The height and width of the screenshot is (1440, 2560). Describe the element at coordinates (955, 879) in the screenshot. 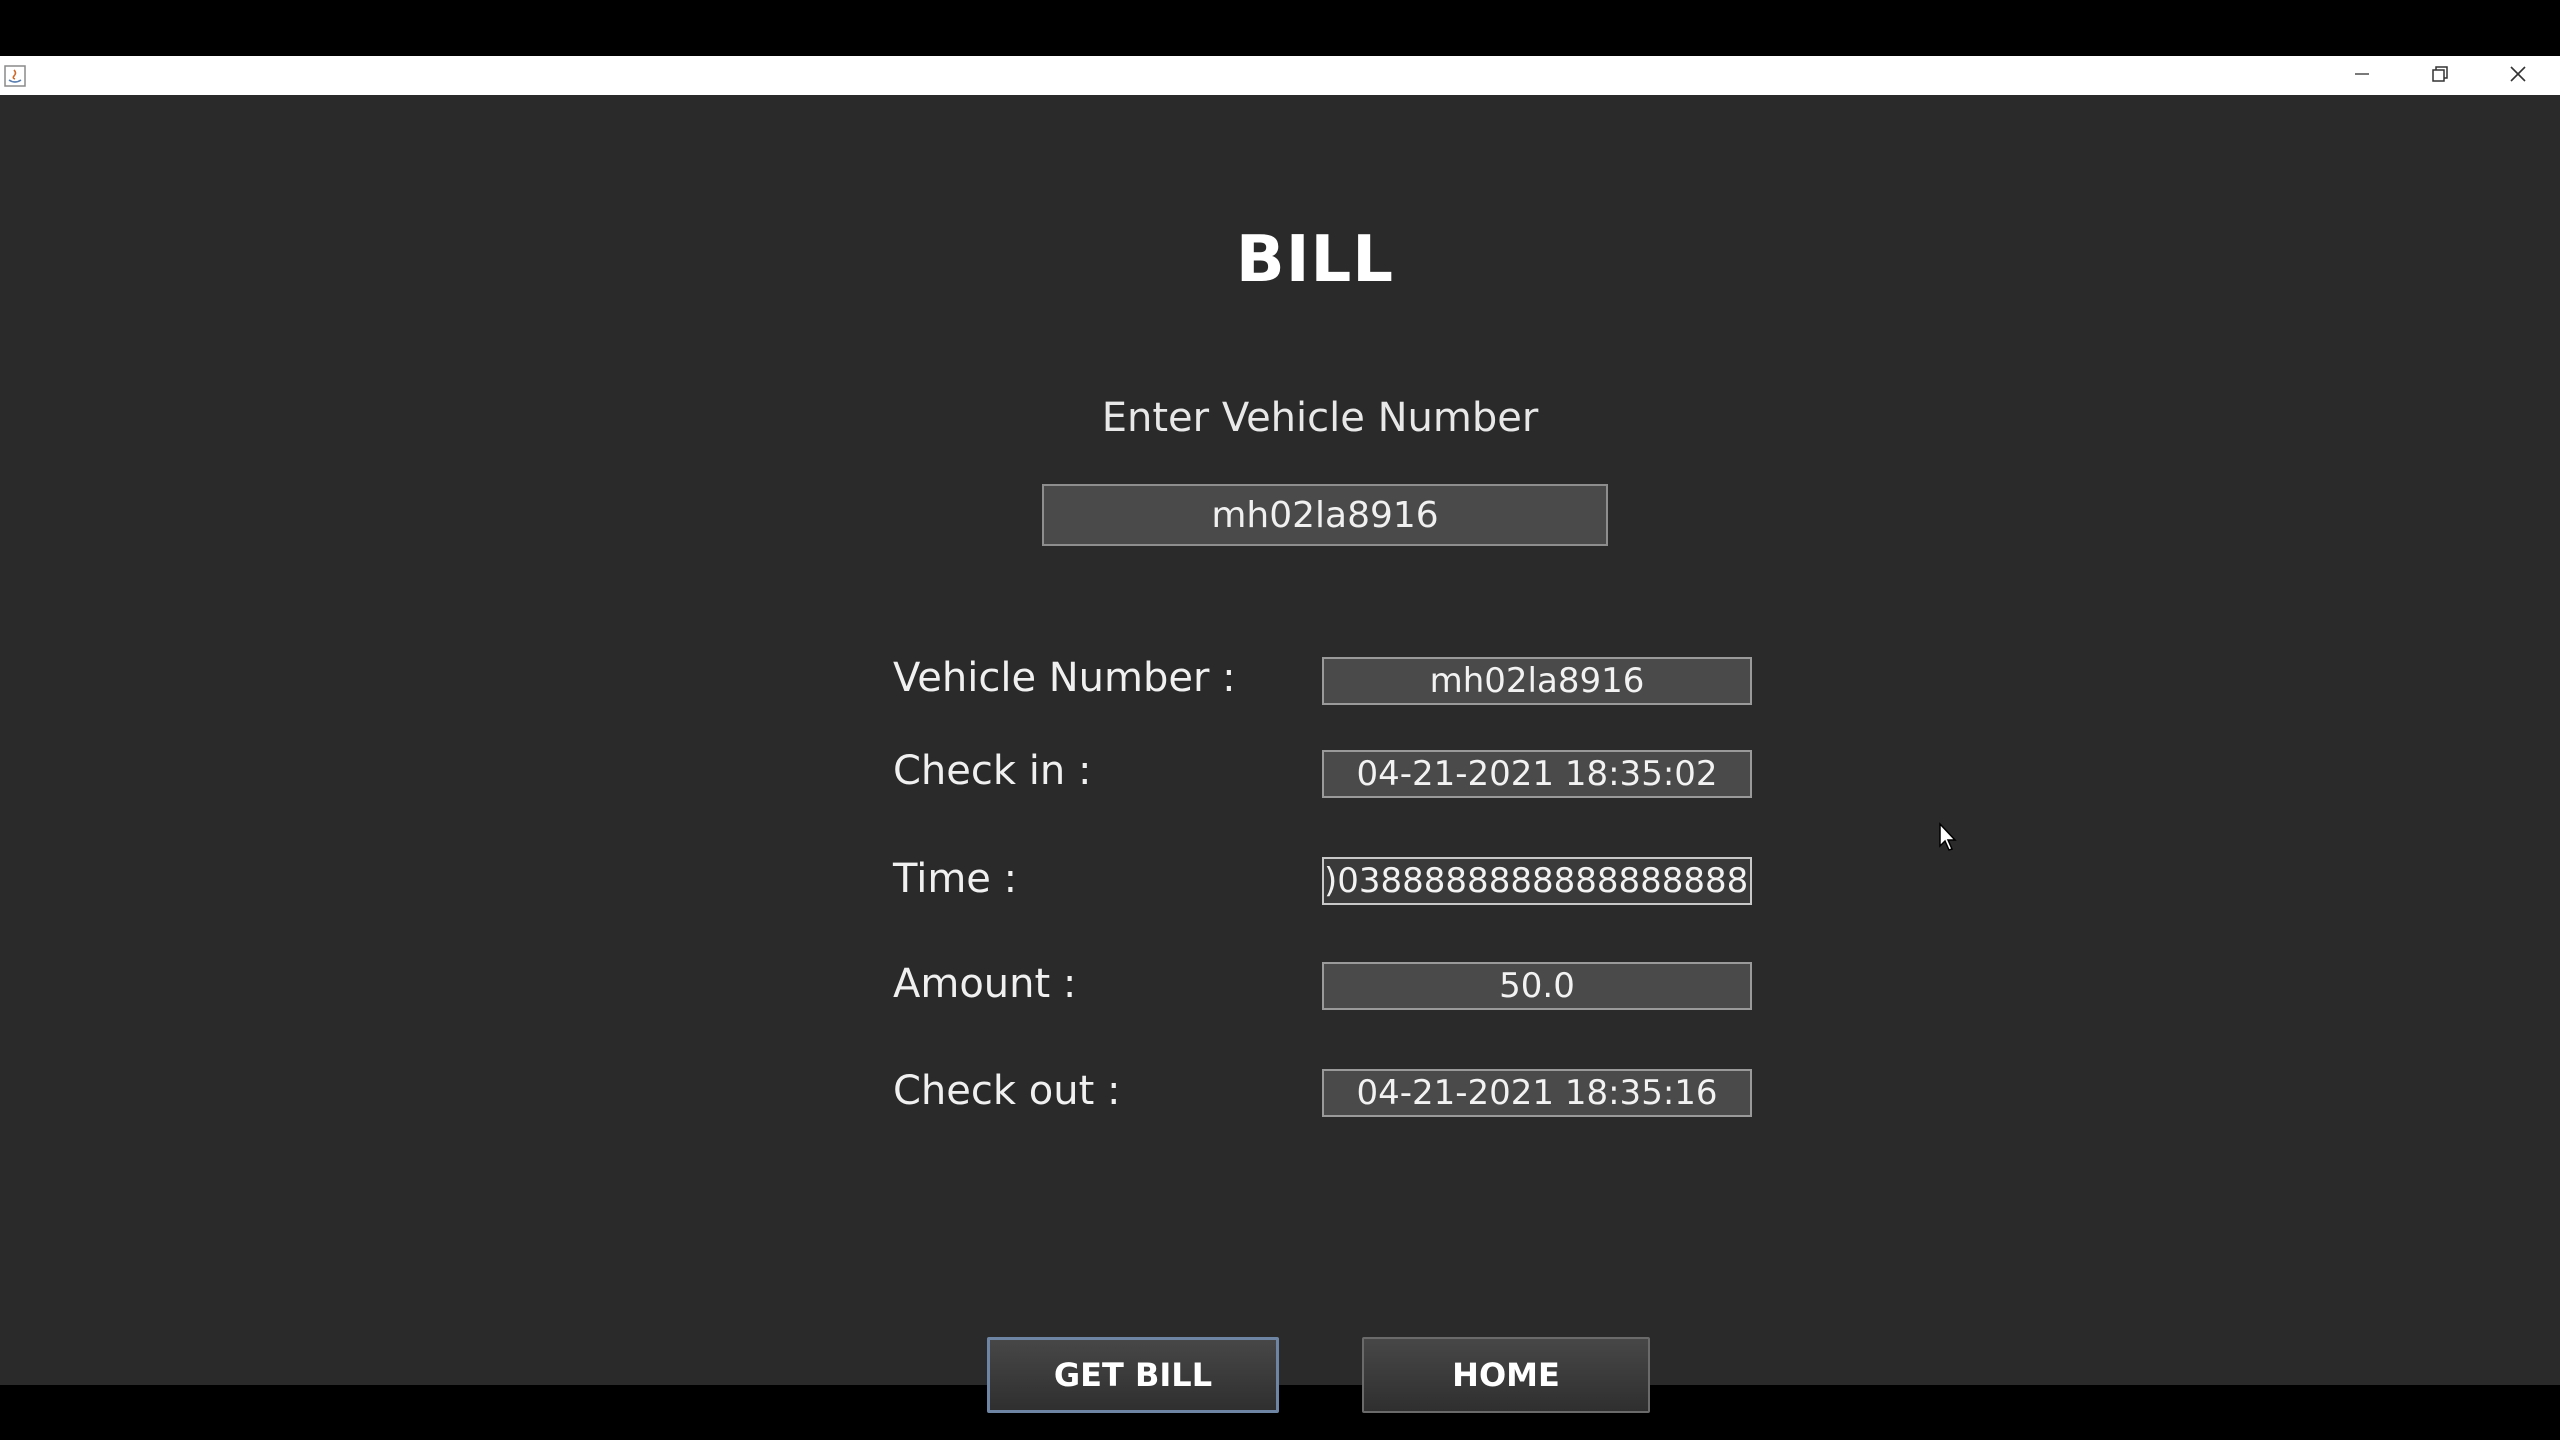

I see `time-label: Time :` at that location.